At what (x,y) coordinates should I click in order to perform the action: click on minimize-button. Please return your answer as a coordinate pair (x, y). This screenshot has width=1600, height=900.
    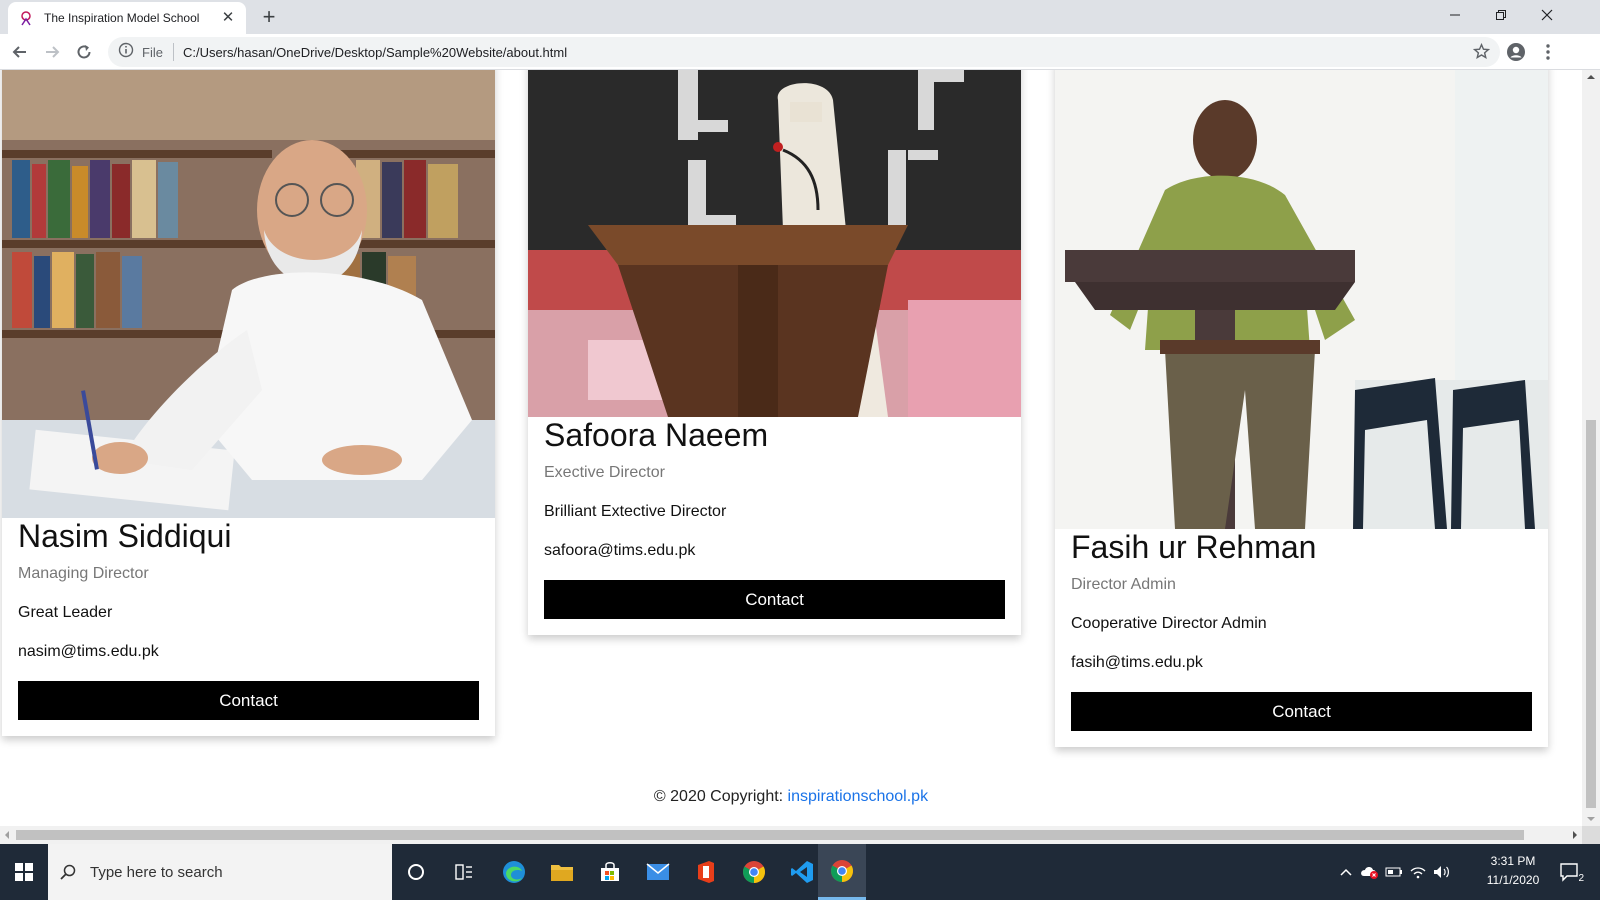
    Looking at the image, I should click on (1455, 15).